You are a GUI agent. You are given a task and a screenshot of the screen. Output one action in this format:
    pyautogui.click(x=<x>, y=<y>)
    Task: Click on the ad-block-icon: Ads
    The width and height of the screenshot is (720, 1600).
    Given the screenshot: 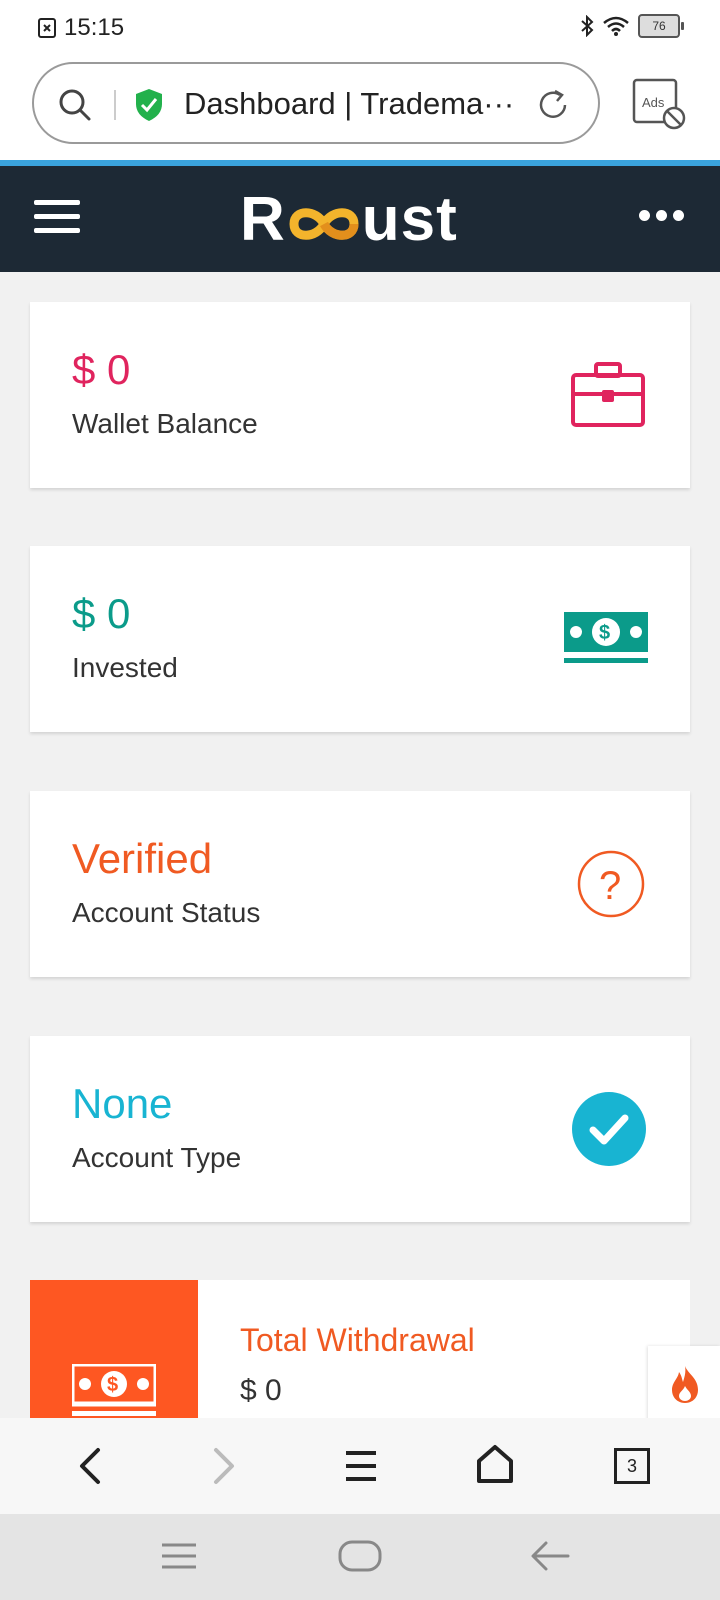 What is the action you would take?
    pyautogui.click(x=660, y=105)
    